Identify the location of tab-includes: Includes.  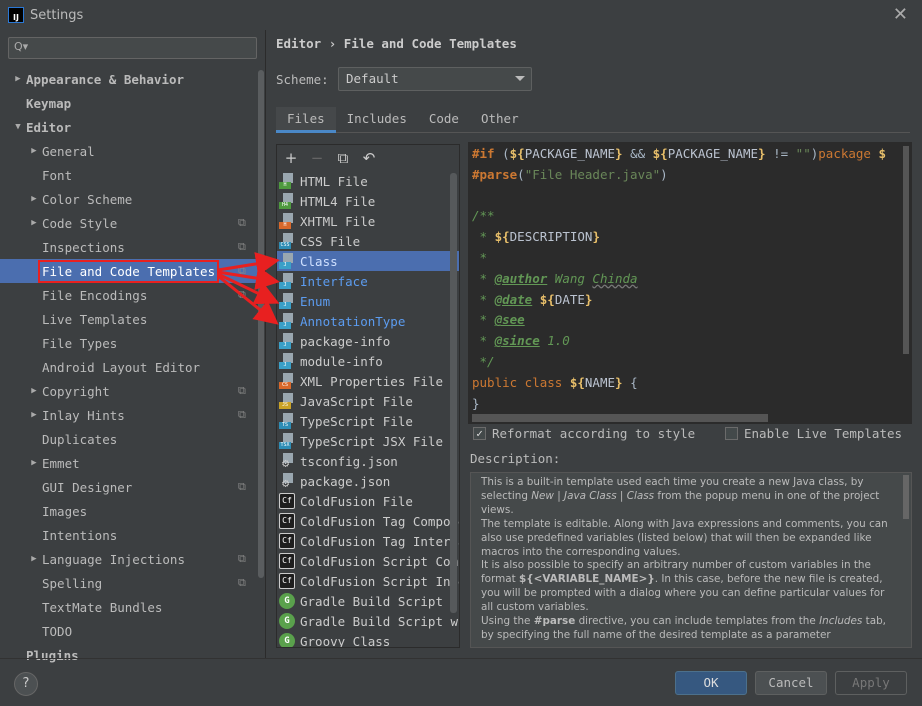
(377, 120).